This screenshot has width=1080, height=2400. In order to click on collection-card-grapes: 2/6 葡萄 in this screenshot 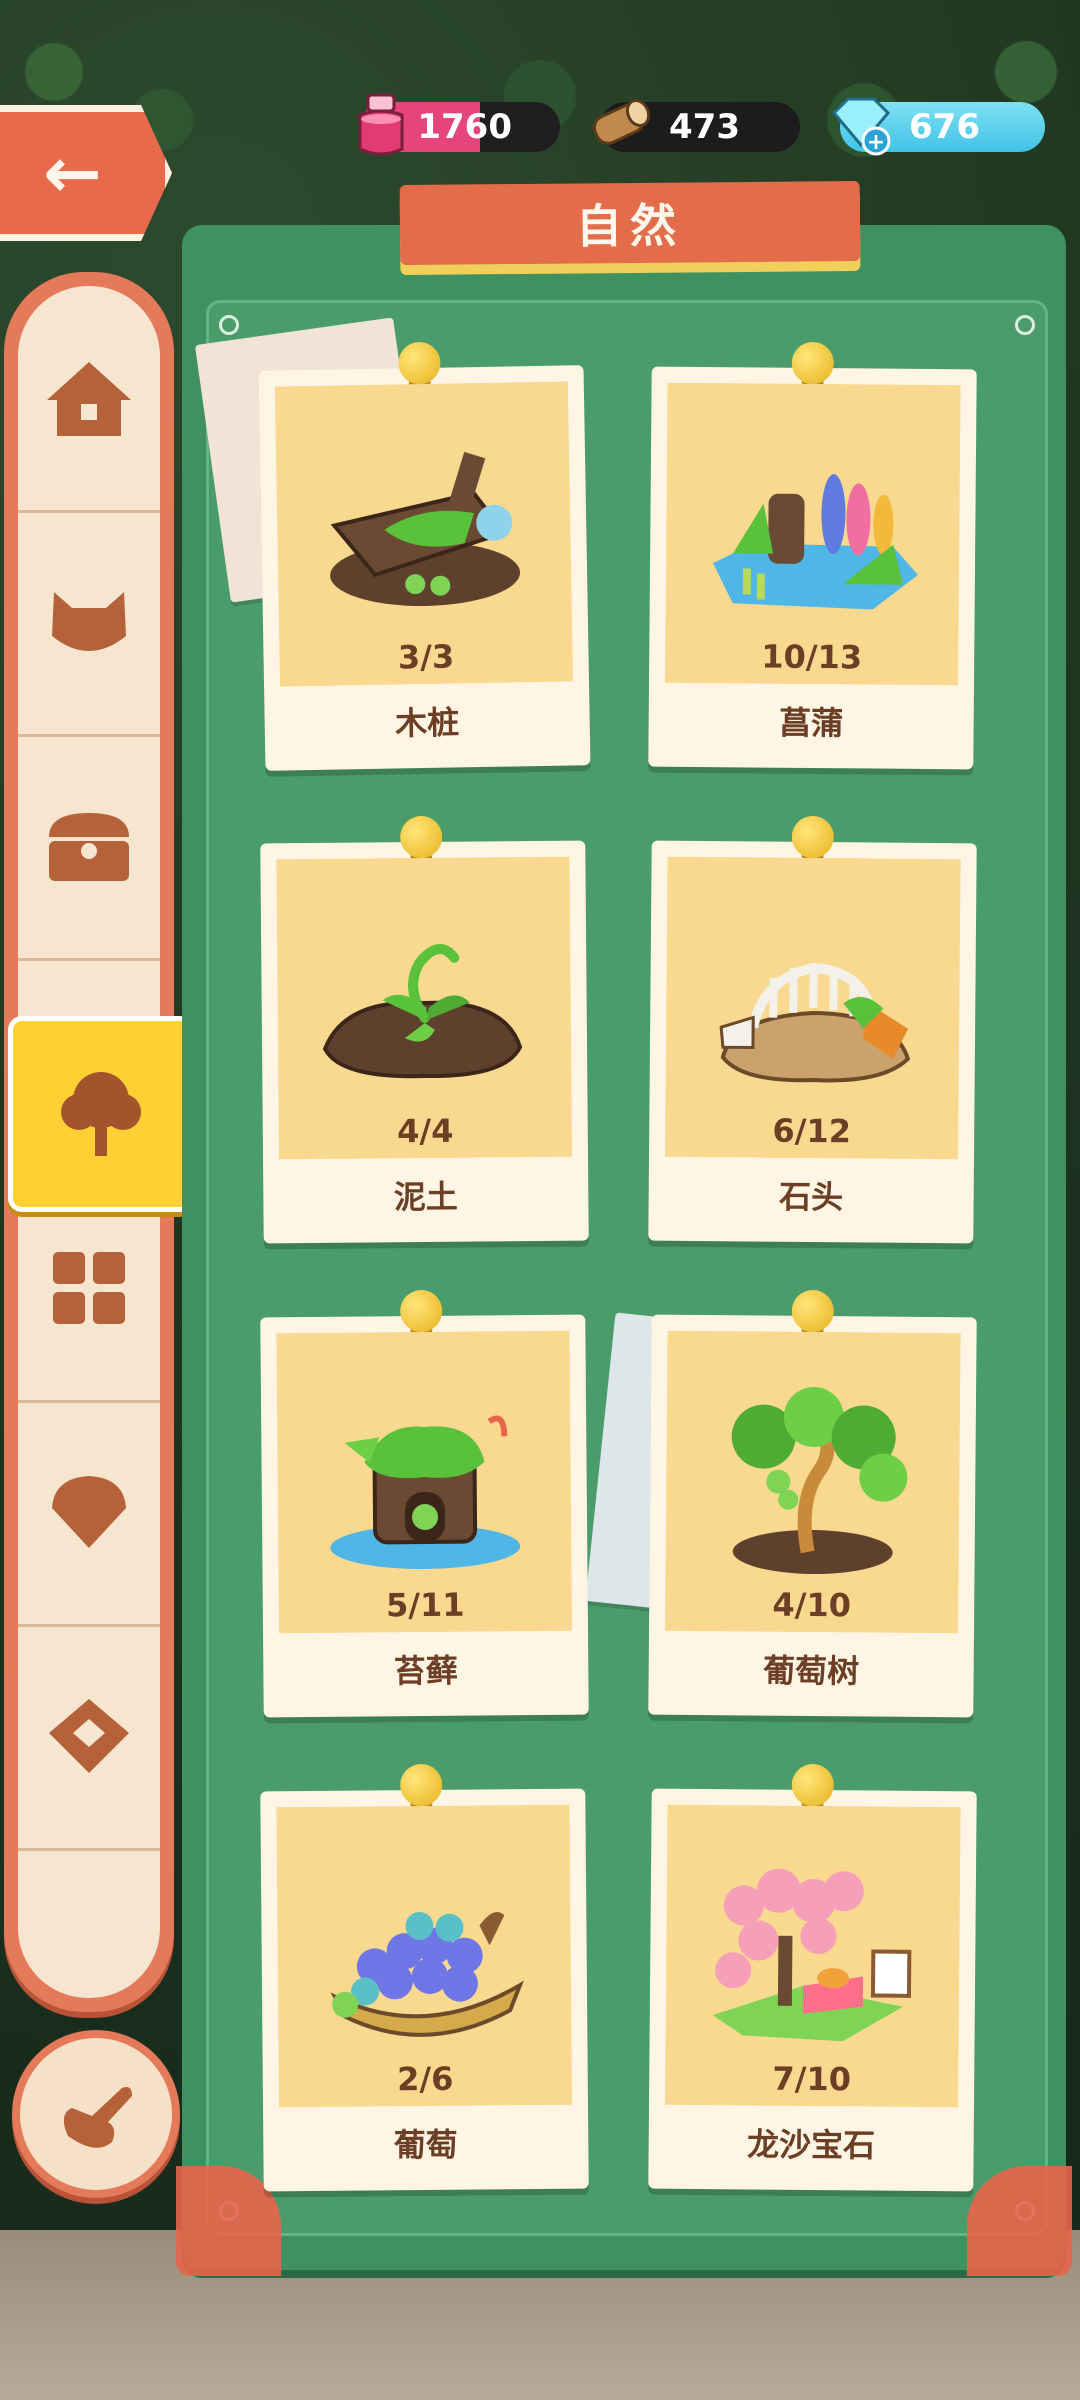, I will do `click(424, 1977)`.